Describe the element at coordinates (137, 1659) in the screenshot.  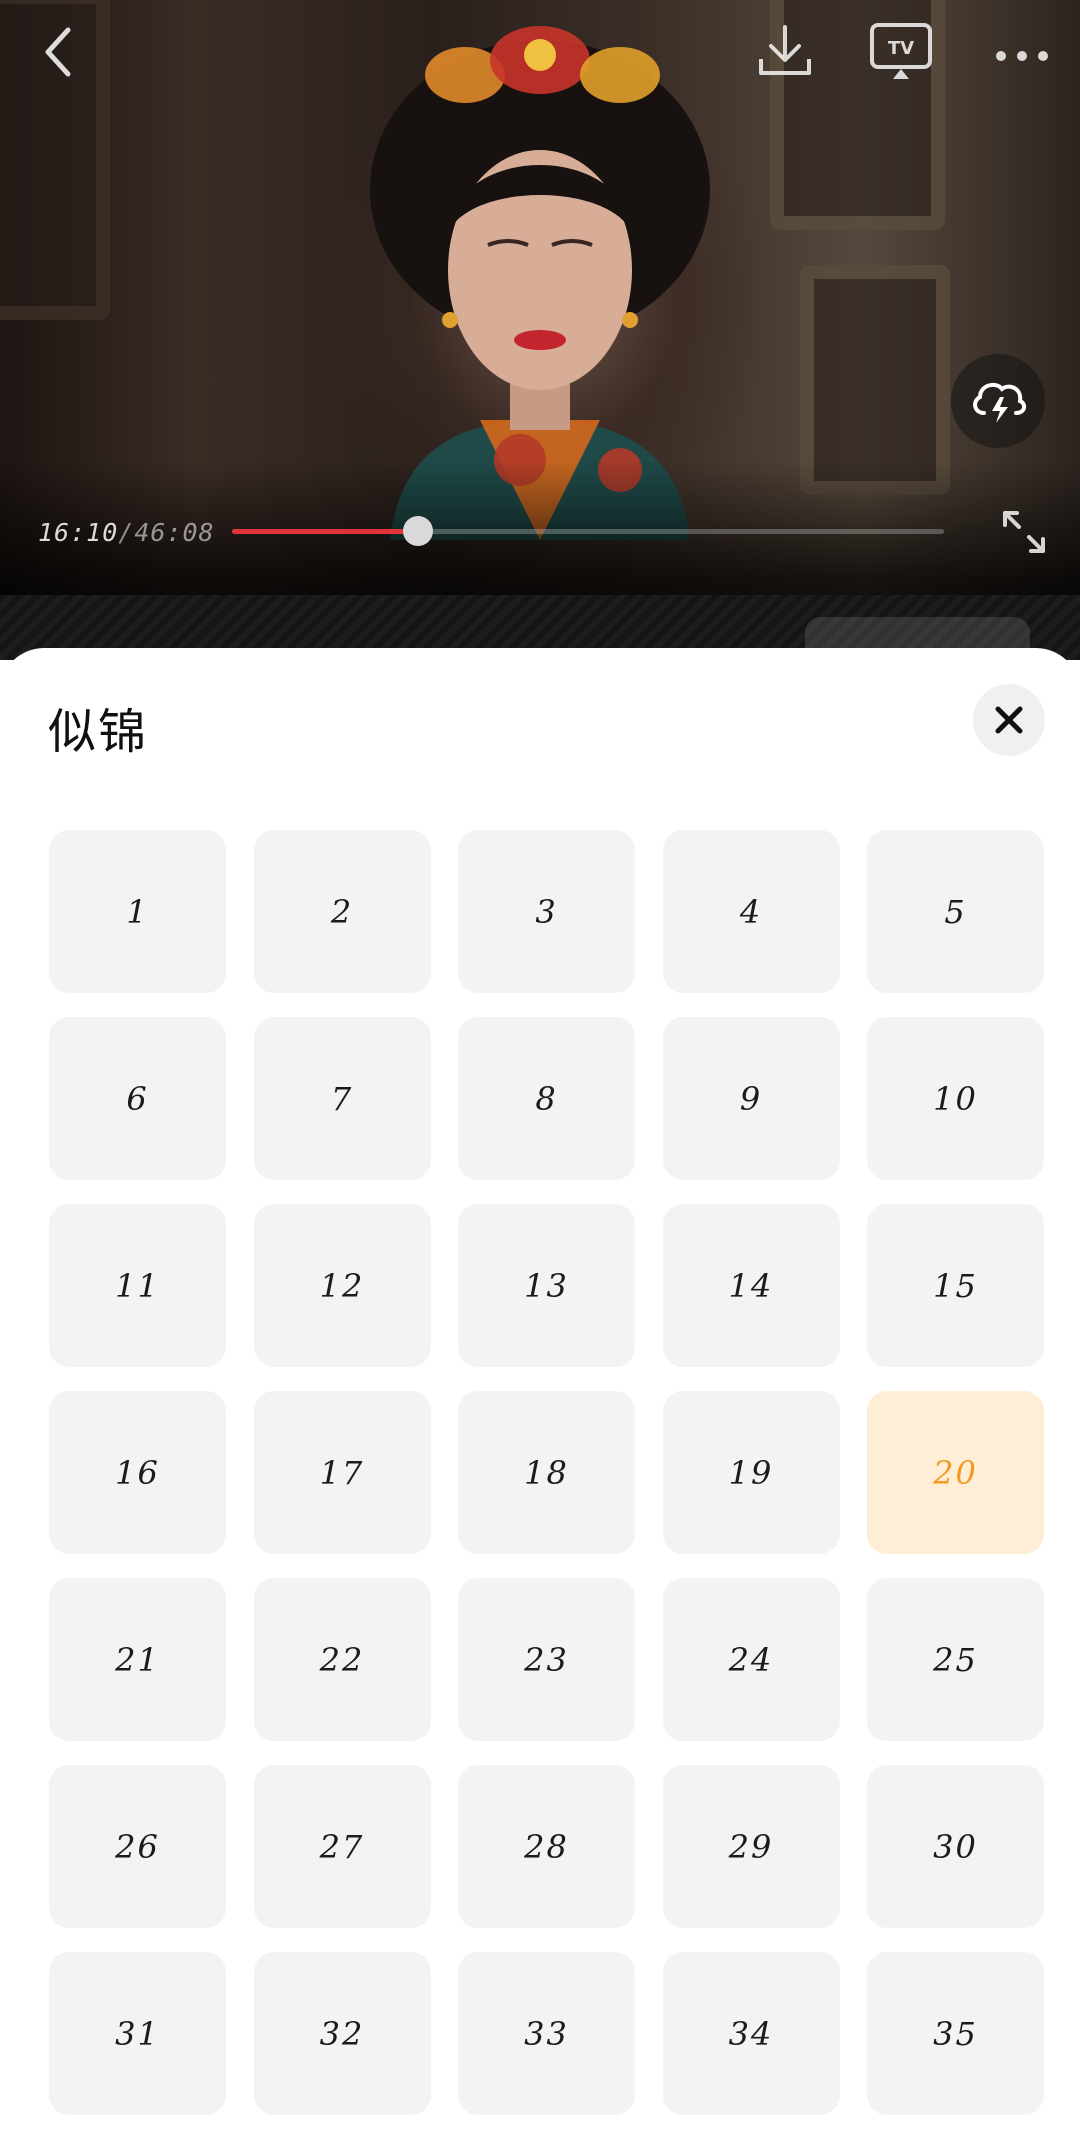
I see `episode-button: 21` at that location.